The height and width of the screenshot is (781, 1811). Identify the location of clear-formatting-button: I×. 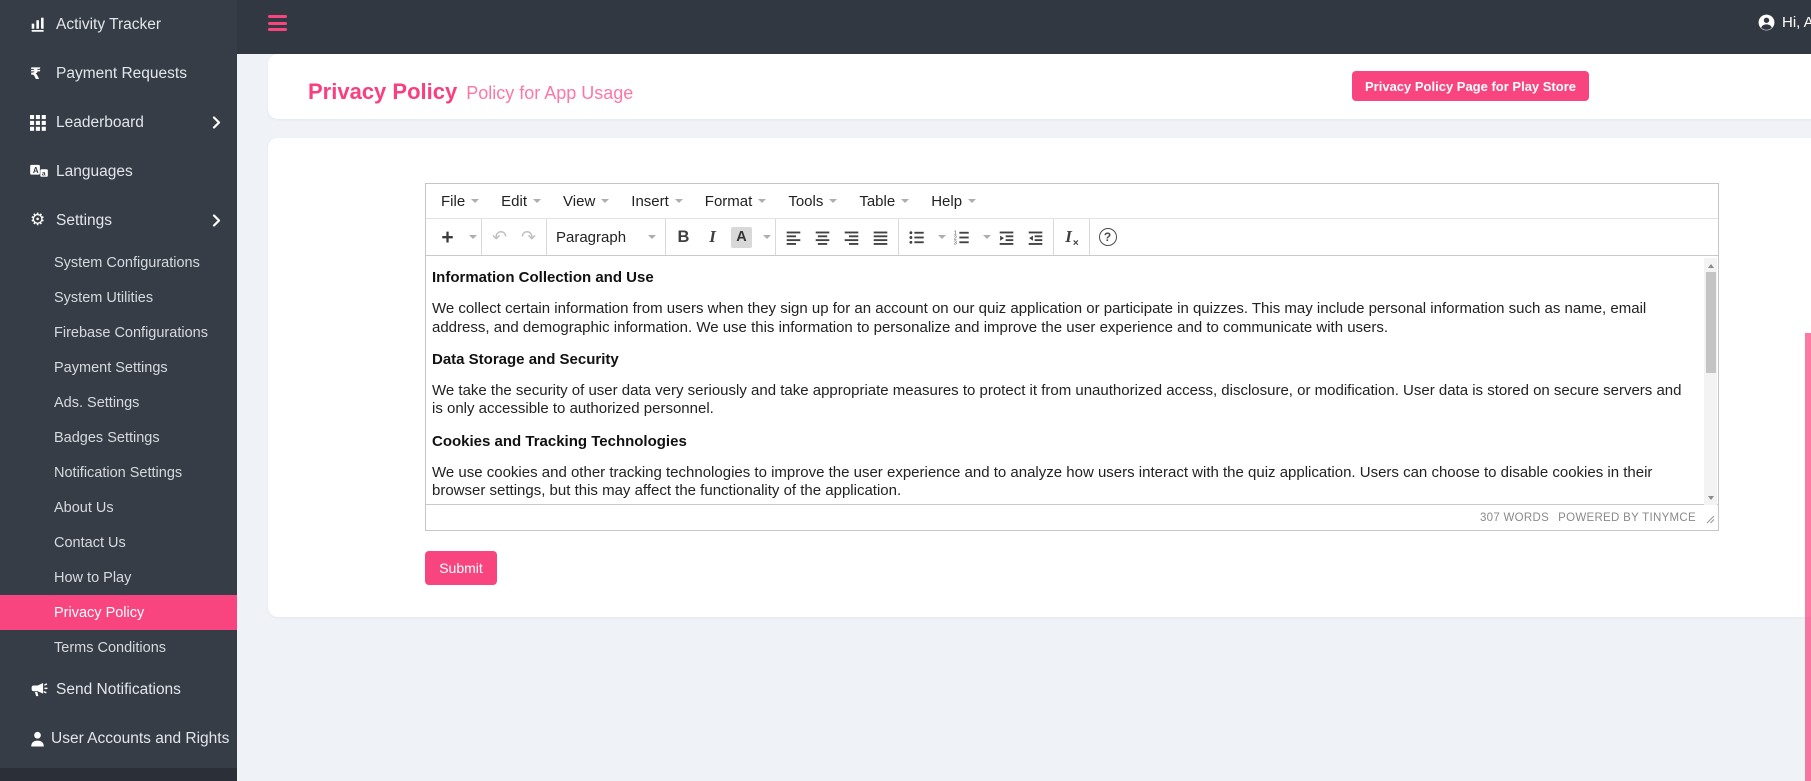
(1071, 237).